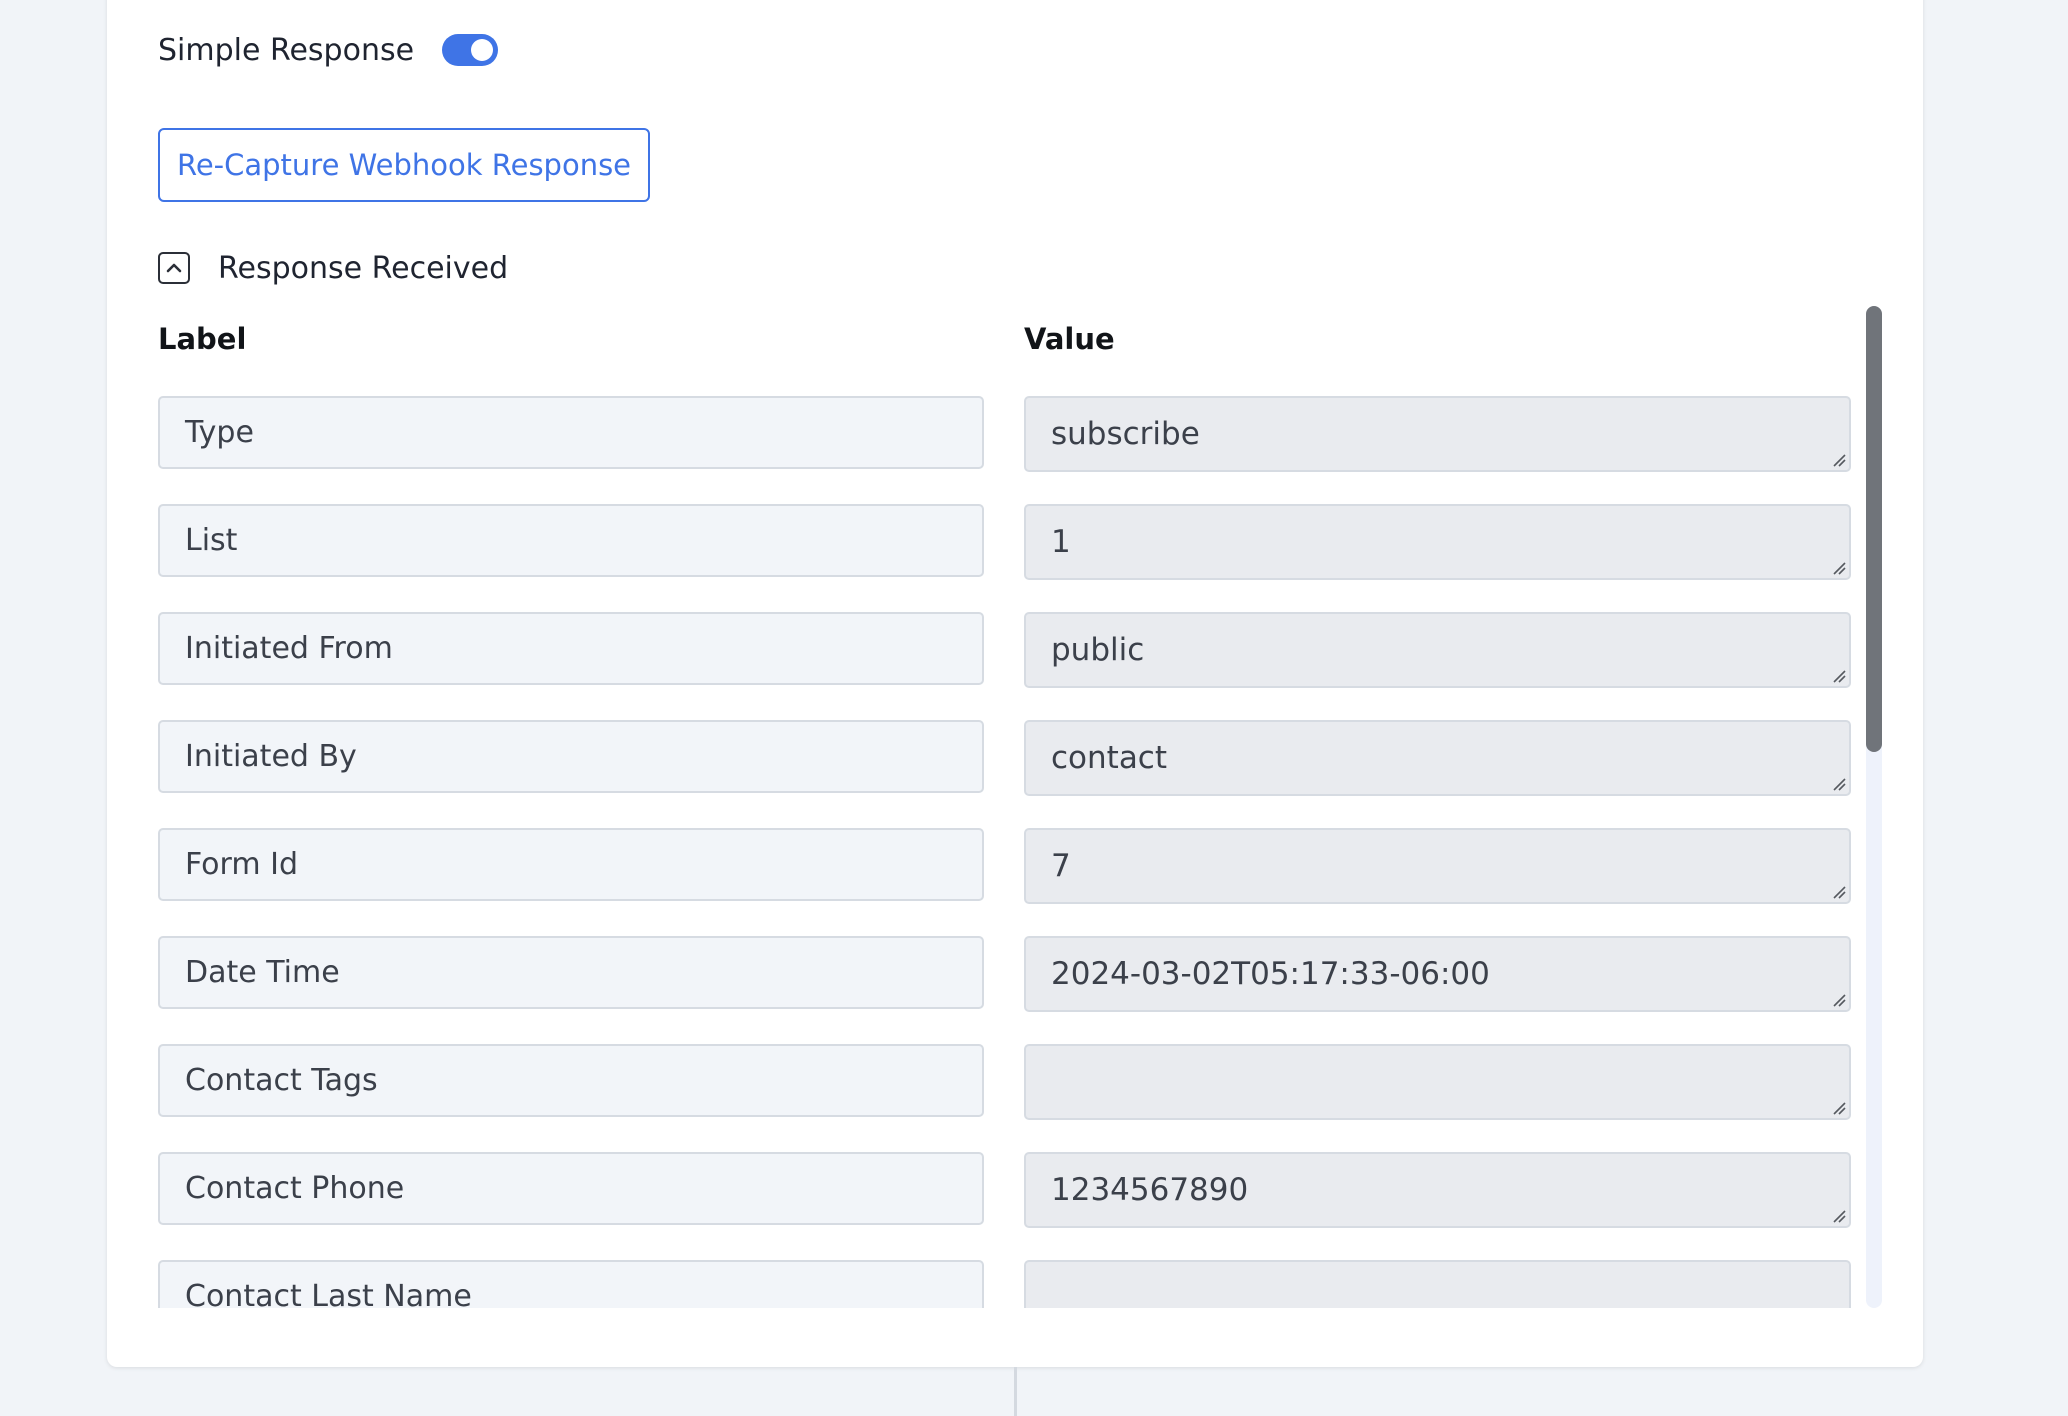 This screenshot has height=1416, width=2068. I want to click on value-field: 7, so click(1437, 866).